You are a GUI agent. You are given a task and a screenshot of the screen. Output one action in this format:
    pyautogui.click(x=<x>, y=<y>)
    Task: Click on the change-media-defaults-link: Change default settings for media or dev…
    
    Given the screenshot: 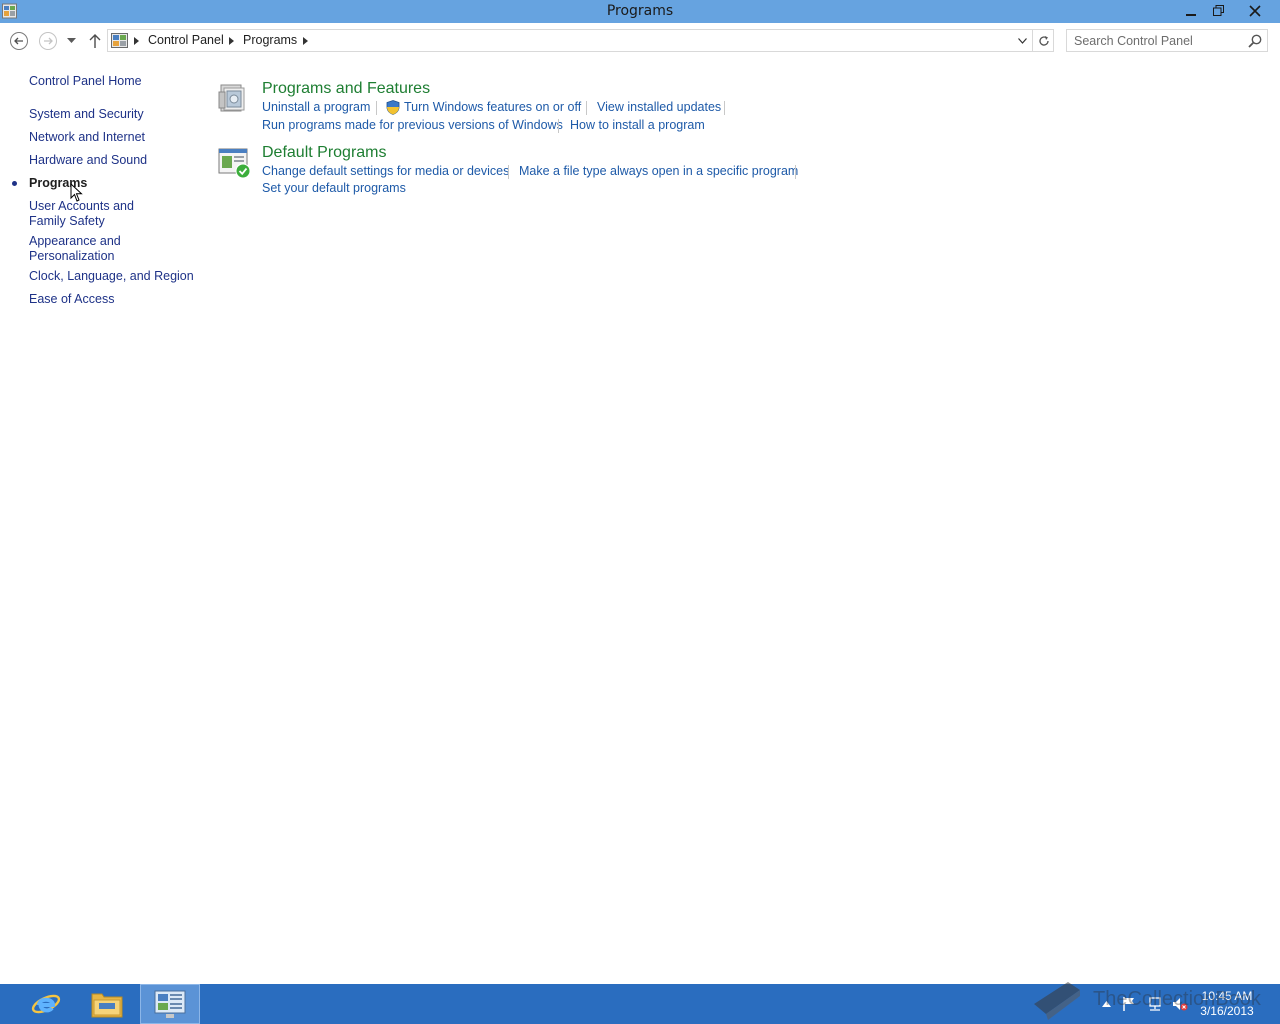 What is the action you would take?
    pyautogui.click(x=385, y=171)
    